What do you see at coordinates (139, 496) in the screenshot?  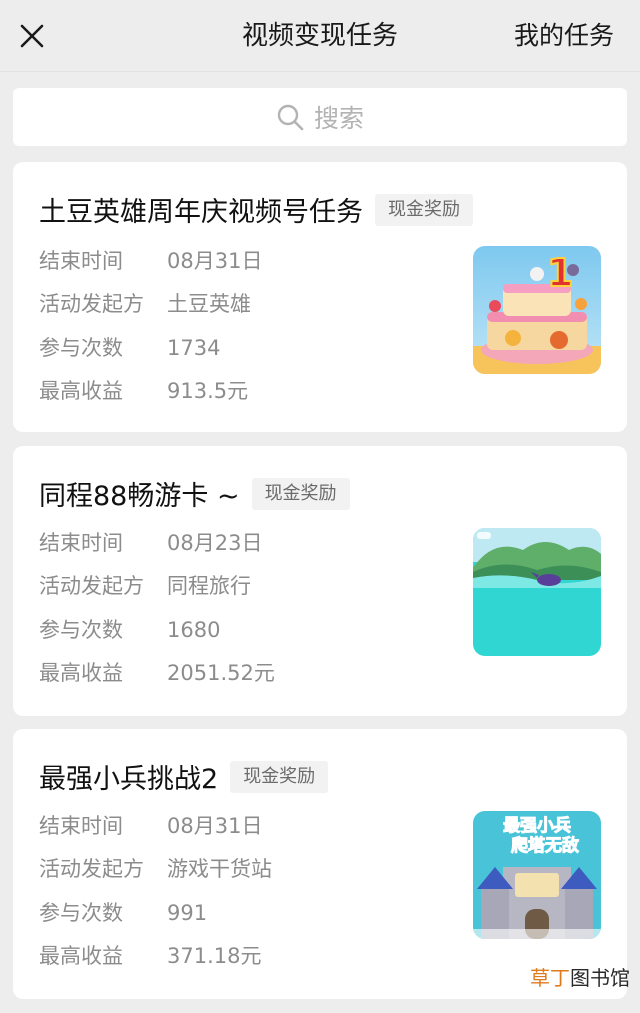 I see `task-name: 同程88畅游卡 ~` at bounding box center [139, 496].